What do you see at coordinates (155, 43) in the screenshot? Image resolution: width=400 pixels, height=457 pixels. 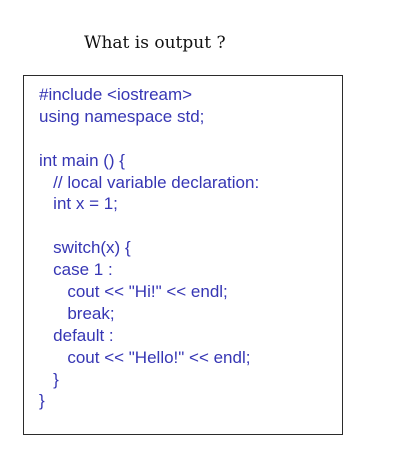 I see `question-title: What is output ?` at bounding box center [155, 43].